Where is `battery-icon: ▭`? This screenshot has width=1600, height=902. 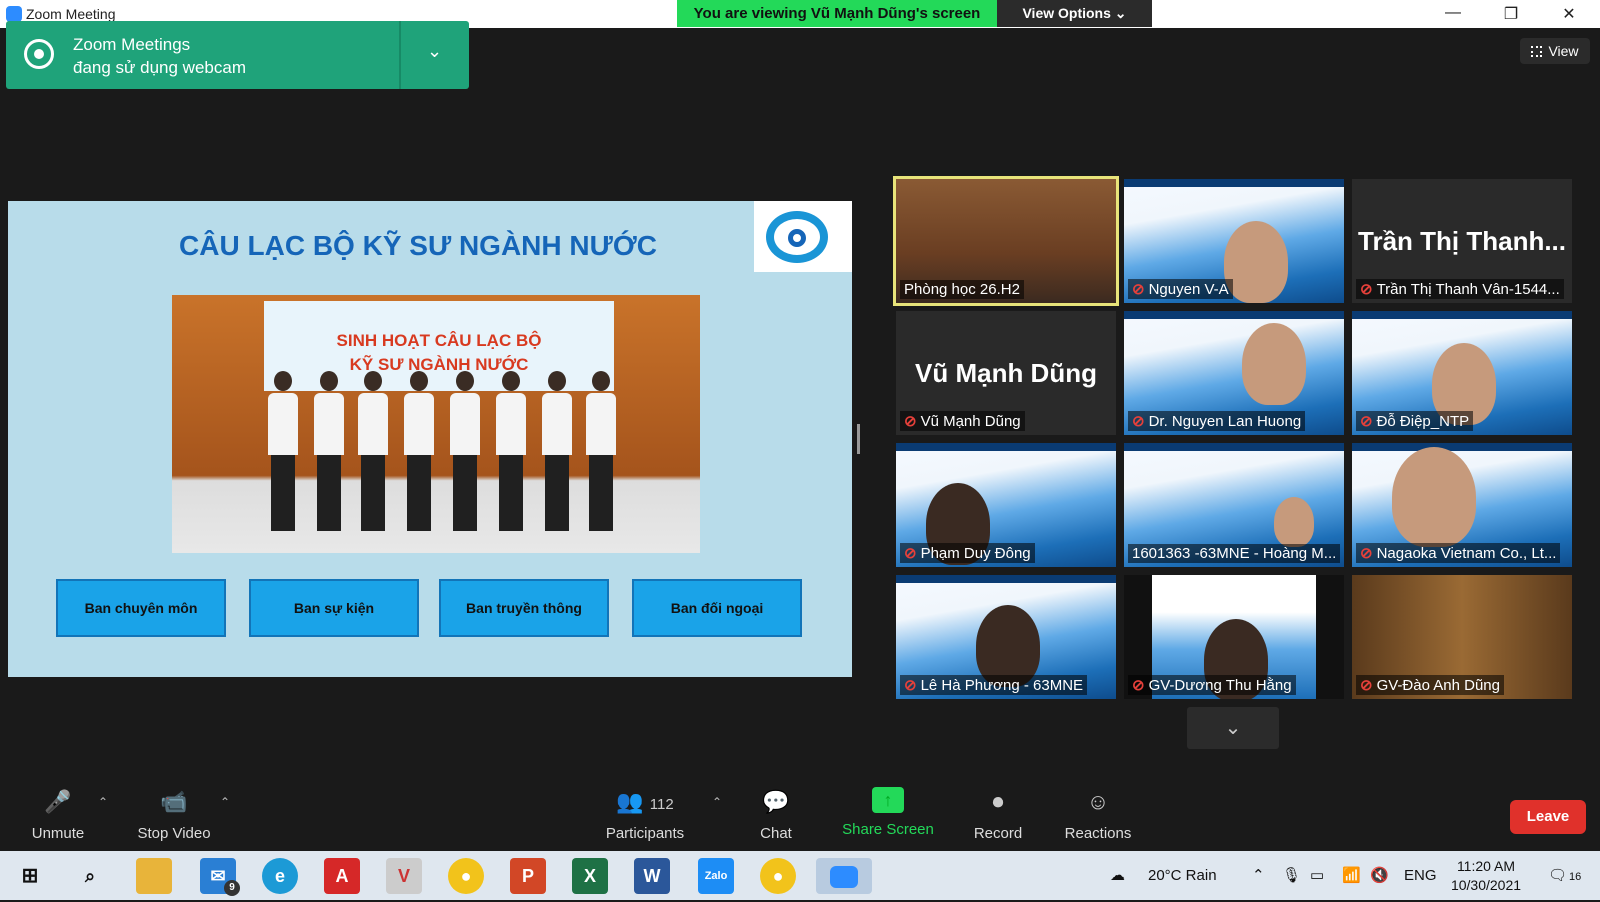 battery-icon: ▭ is located at coordinates (1317, 875).